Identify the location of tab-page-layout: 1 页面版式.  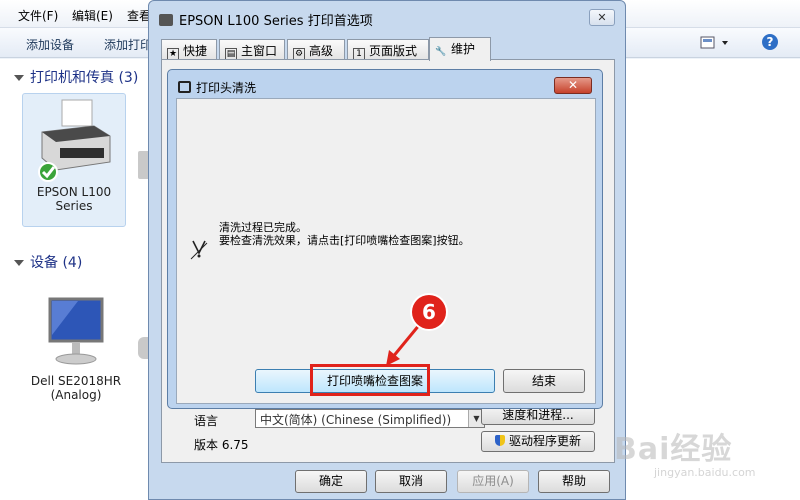
(388, 49).